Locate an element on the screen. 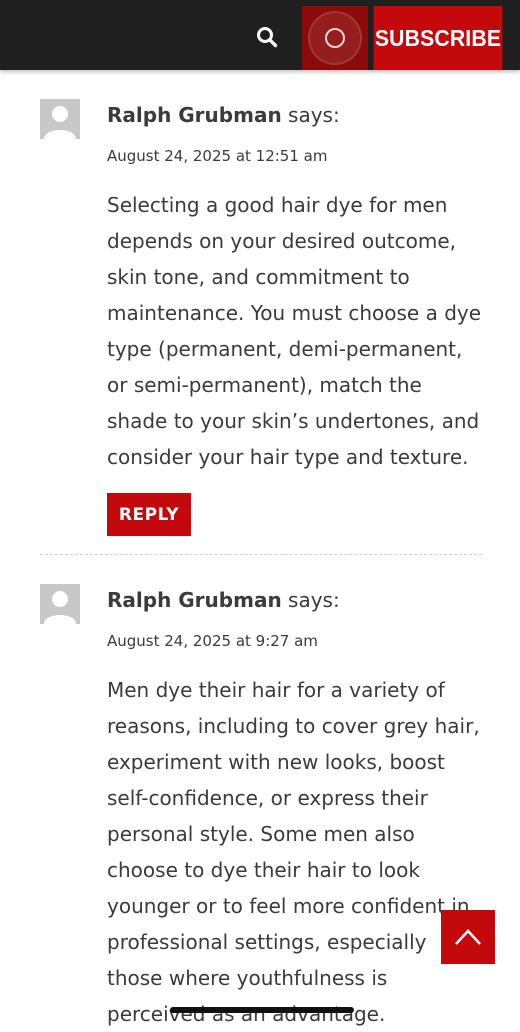 Image resolution: width=520 pixels, height=1032 pixels. chevron-up-icon is located at coordinates (468, 937).